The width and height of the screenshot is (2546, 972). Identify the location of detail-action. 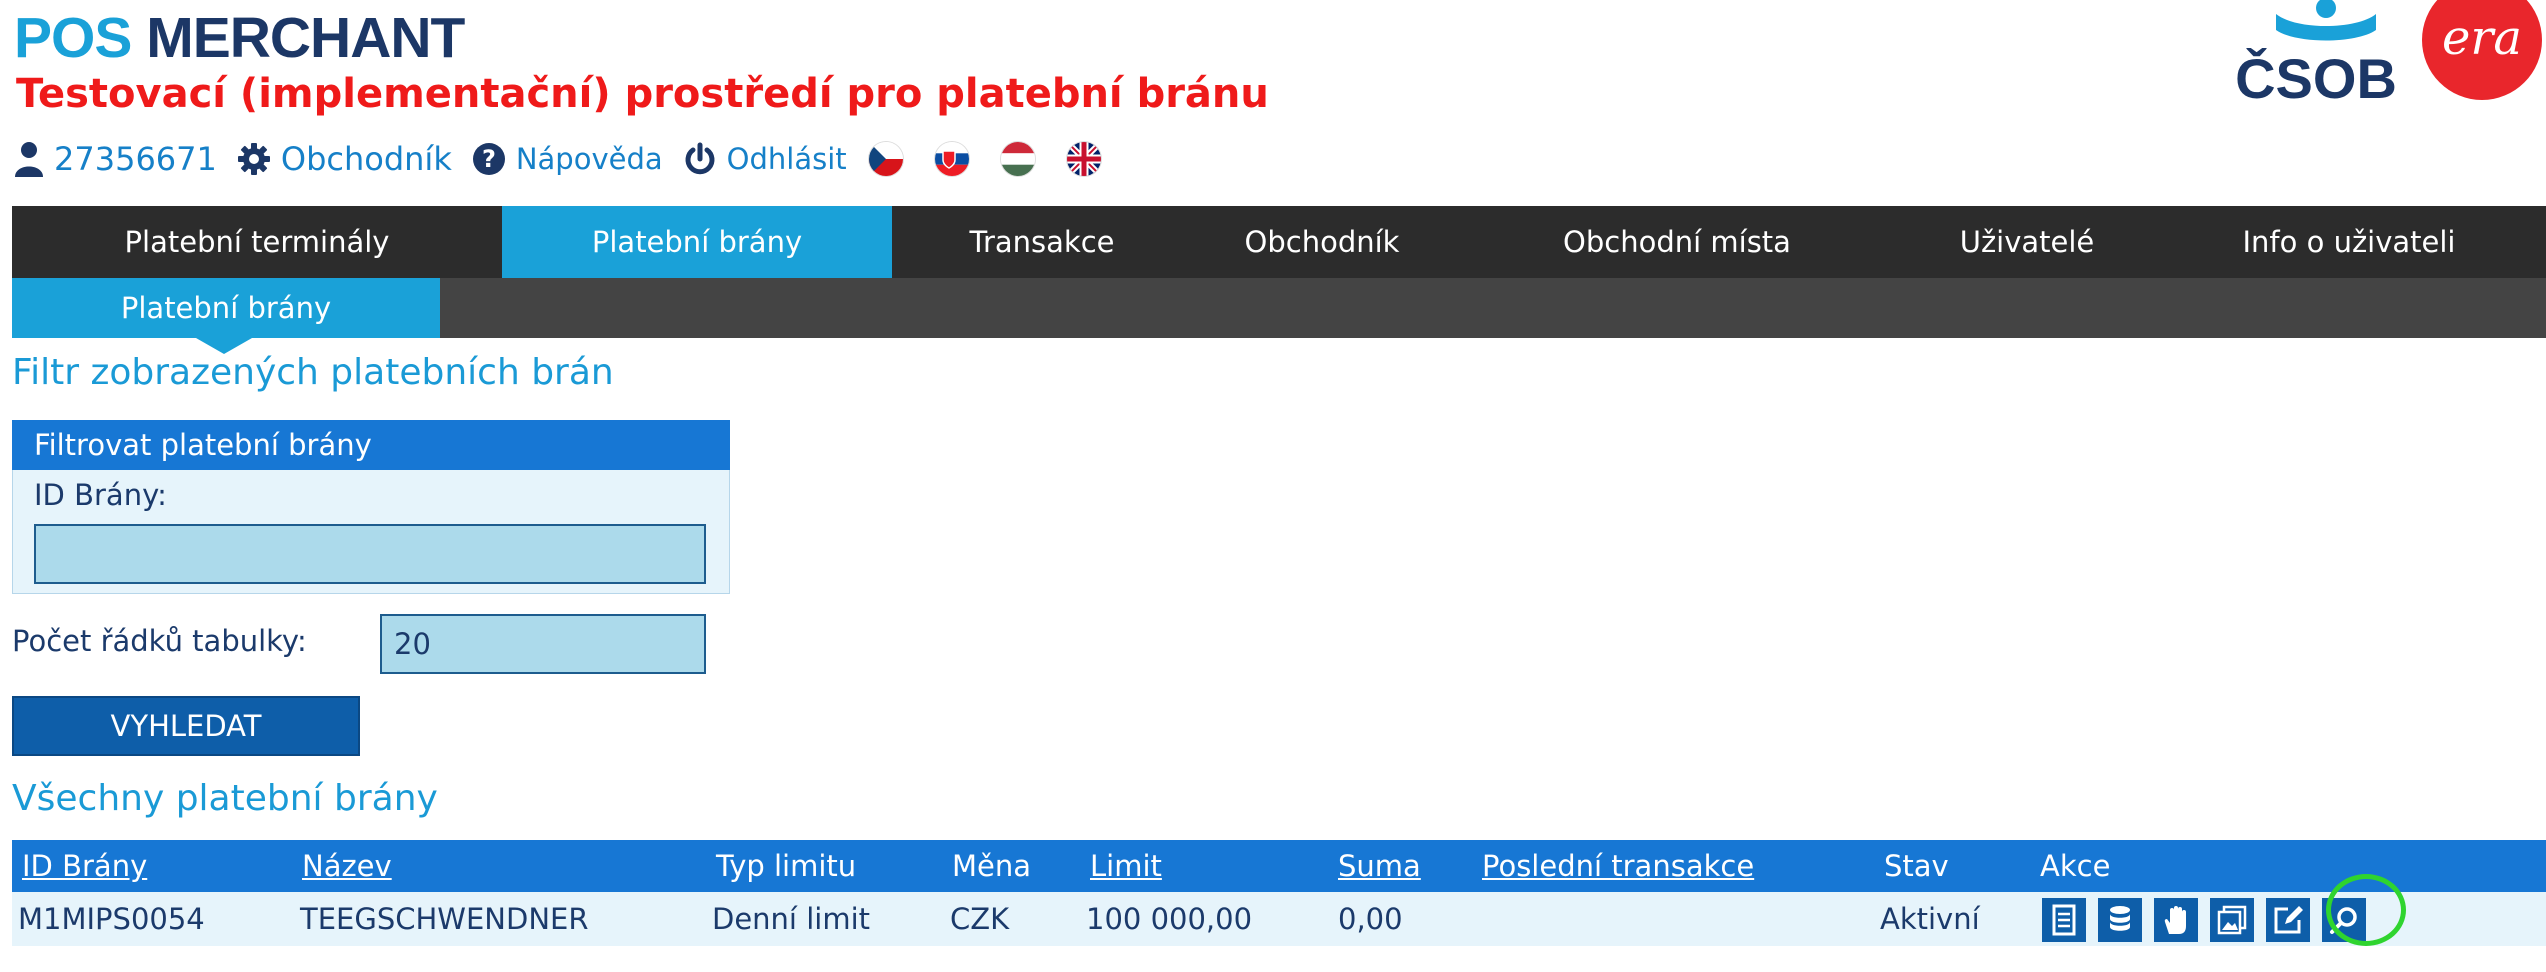
(2064, 920).